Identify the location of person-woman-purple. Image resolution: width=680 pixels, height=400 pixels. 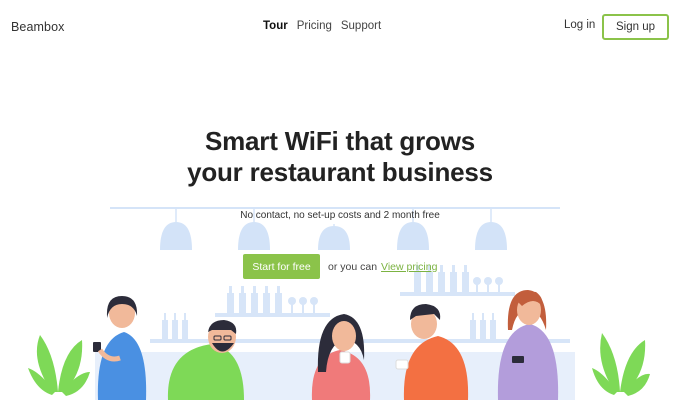
(528, 345).